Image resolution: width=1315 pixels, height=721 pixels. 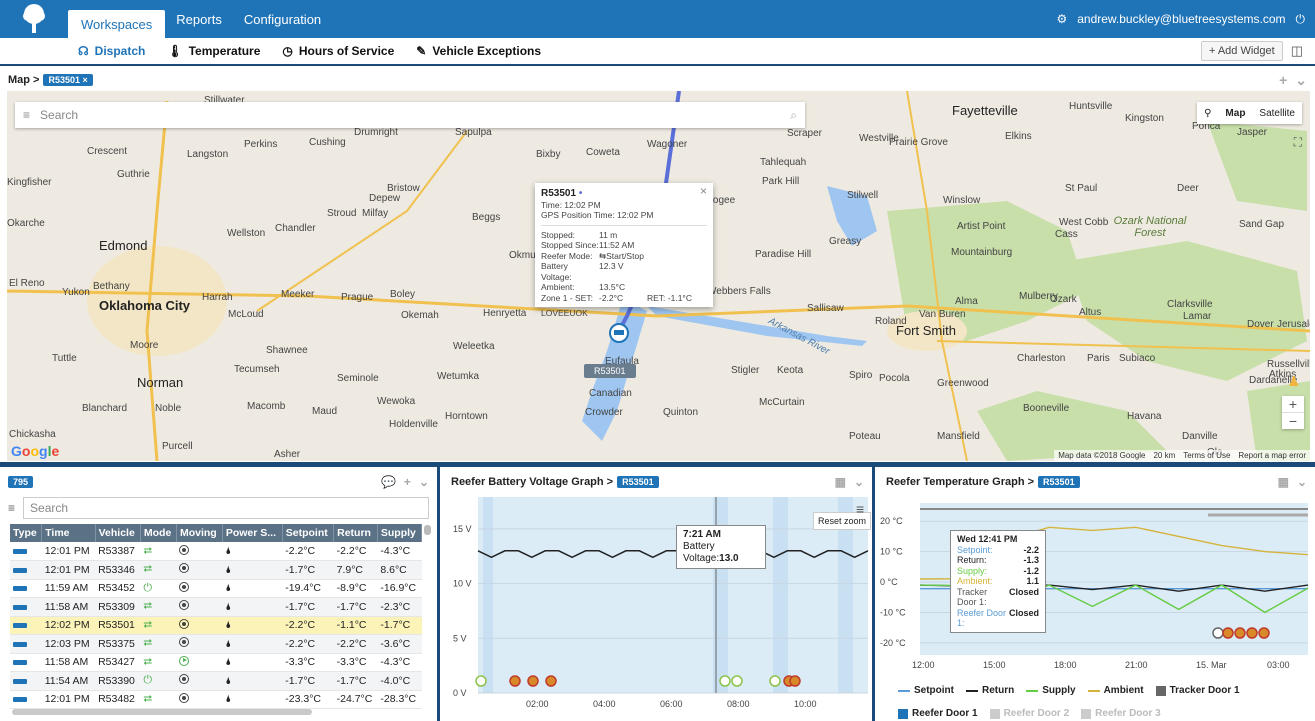 What do you see at coordinates (460, 693) in the screenshot?
I see `y-tick-label: 0 V` at bounding box center [460, 693].